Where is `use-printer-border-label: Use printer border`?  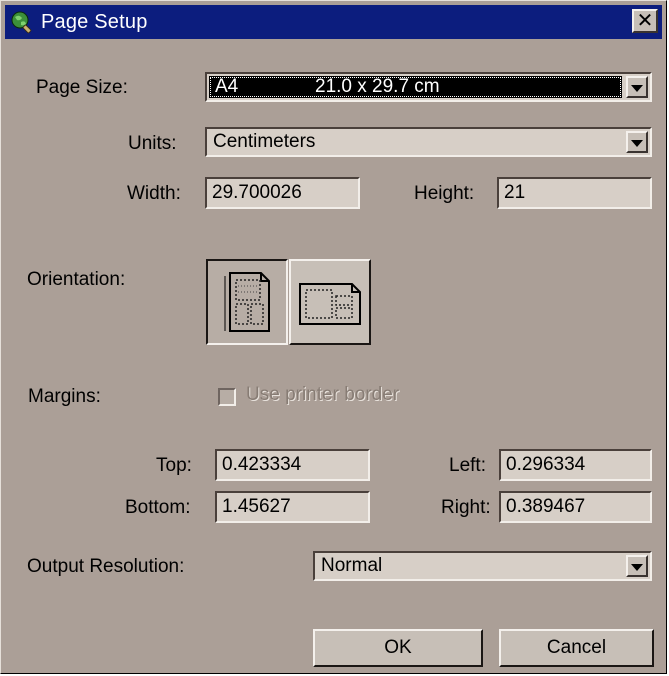
use-printer-border-label: Use printer border is located at coordinates (323, 394).